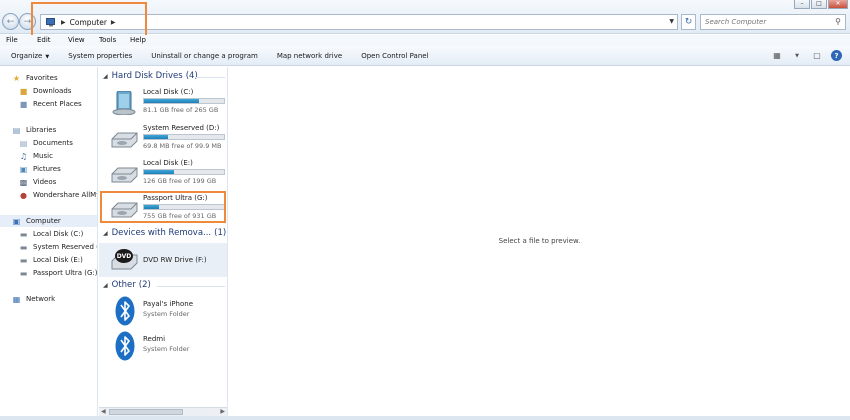 Image resolution: width=850 pixels, height=420 pixels. What do you see at coordinates (36, 221) in the screenshot?
I see `nav-computer: ▣ Computer` at bounding box center [36, 221].